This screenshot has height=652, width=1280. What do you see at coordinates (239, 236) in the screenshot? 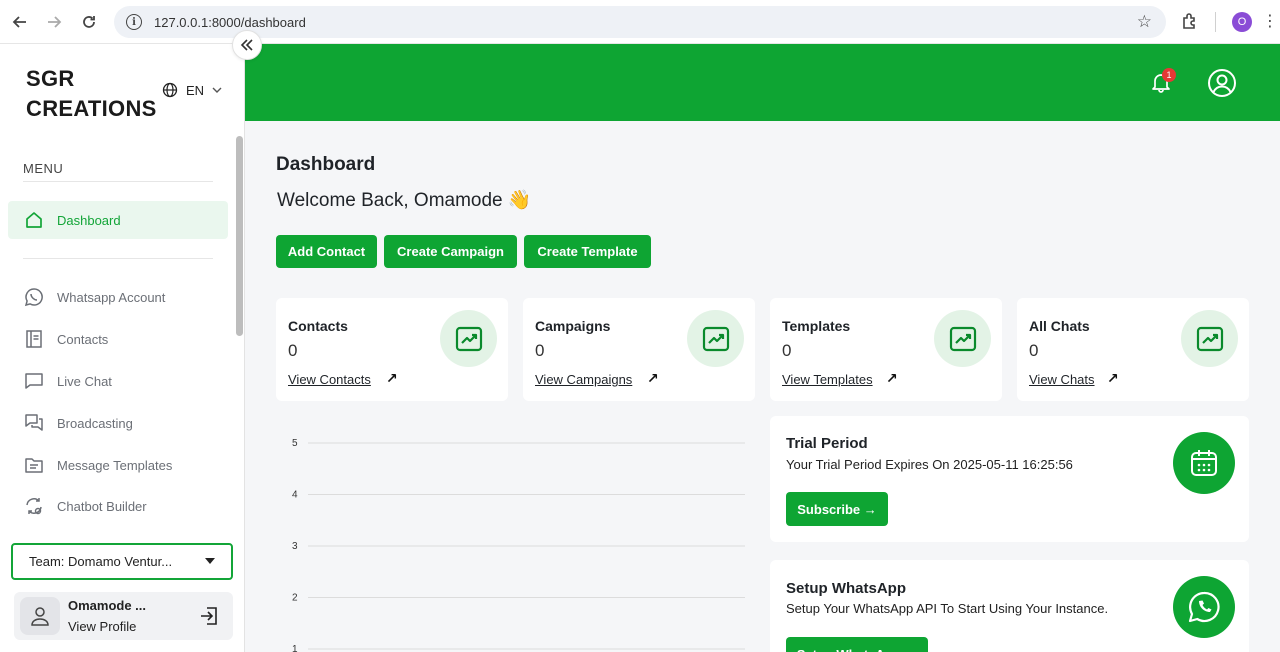
I see `sidebar-scrollbar` at bounding box center [239, 236].